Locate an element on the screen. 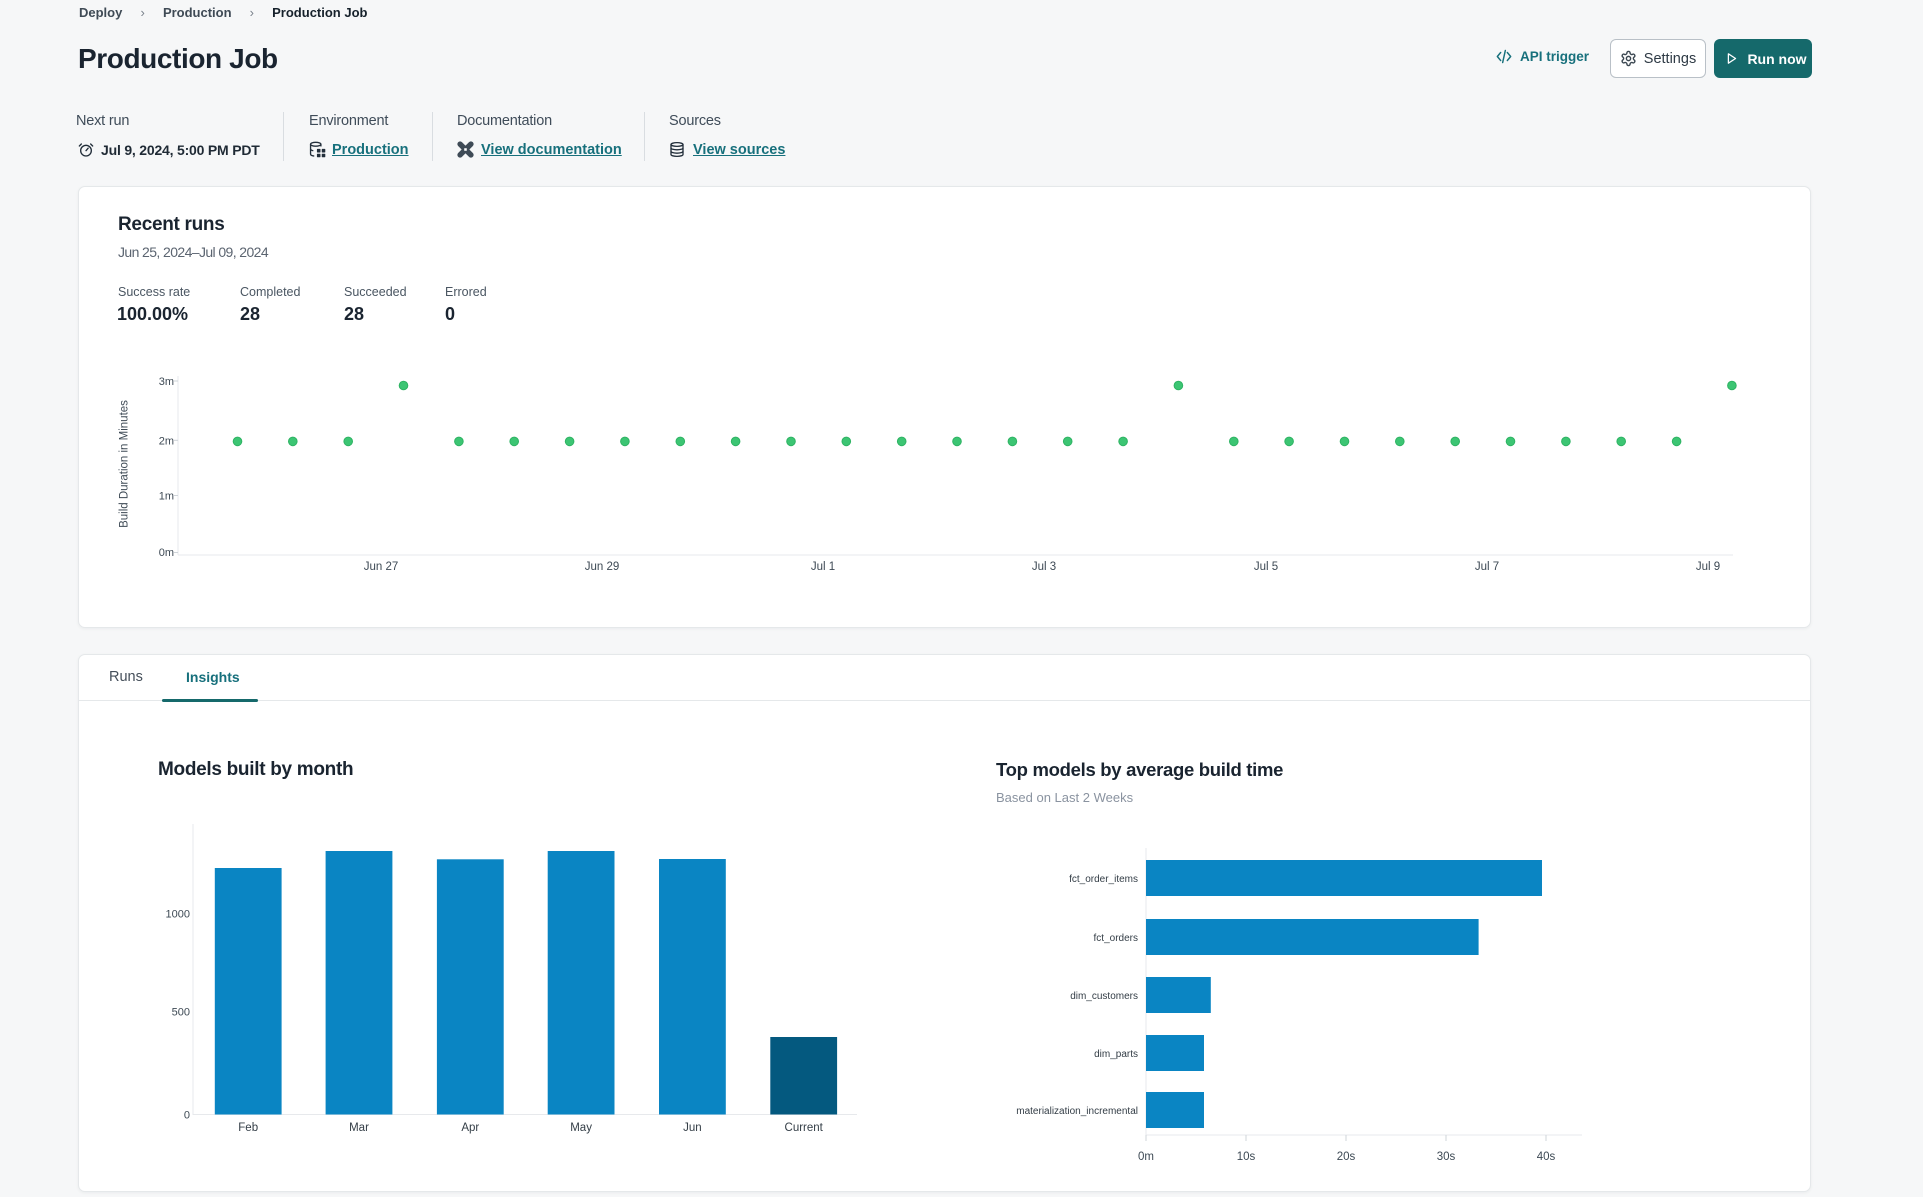  svg-text: Feb is located at coordinates (248, 1128).